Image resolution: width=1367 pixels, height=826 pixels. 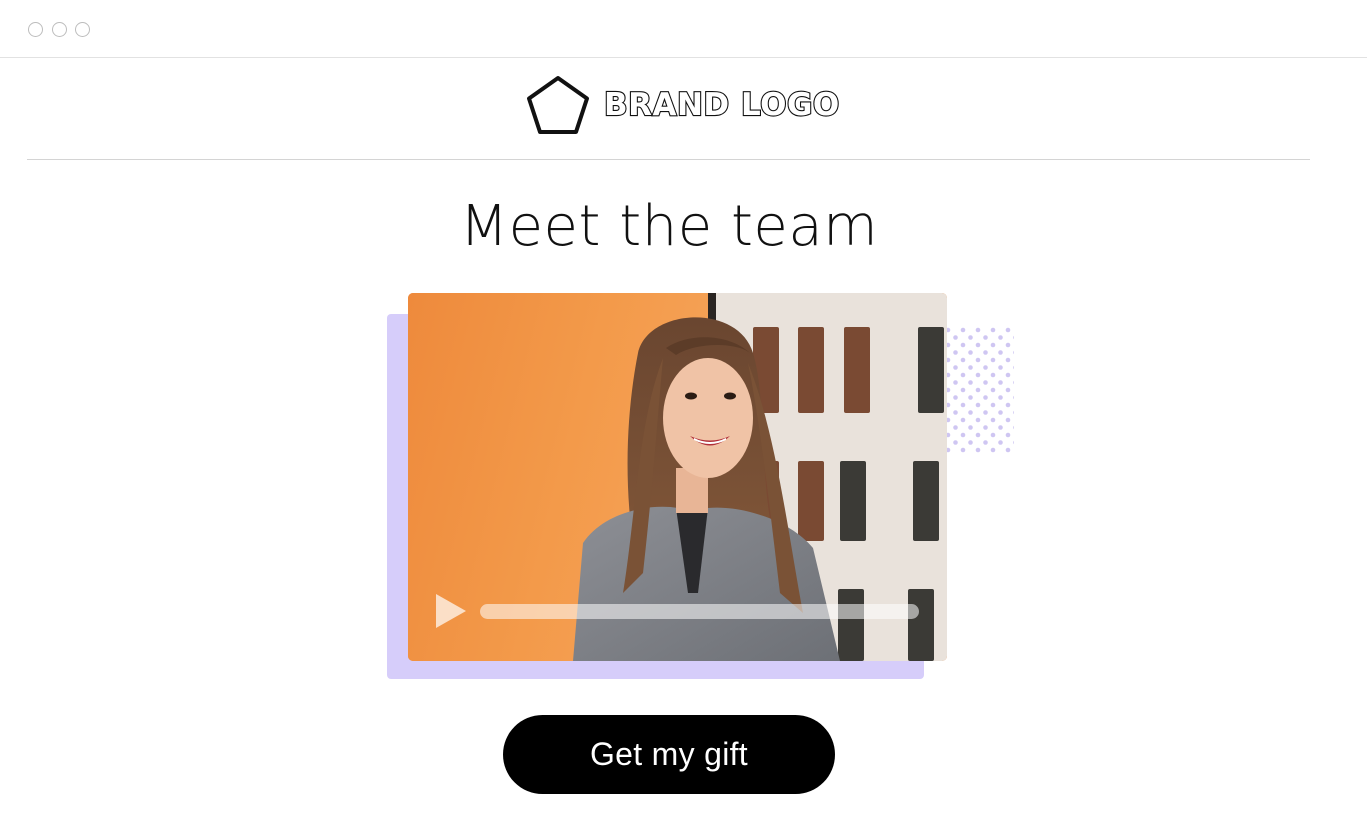 What do you see at coordinates (668, 159) in the screenshot?
I see `header-divider` at bounding box center [668, 159].